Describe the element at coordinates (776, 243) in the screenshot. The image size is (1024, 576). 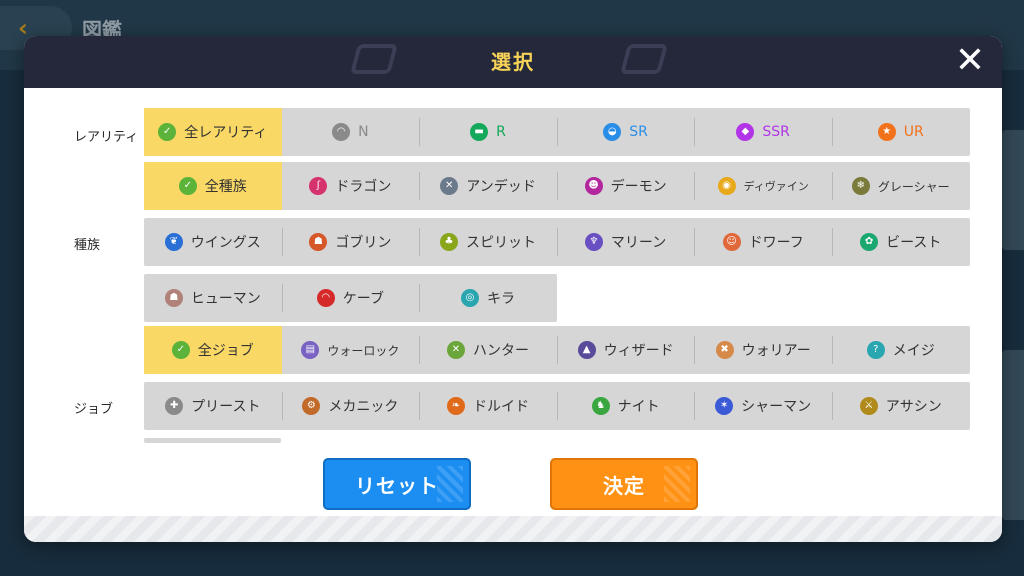
I see `race-option-label: ドワーフ` at that location.